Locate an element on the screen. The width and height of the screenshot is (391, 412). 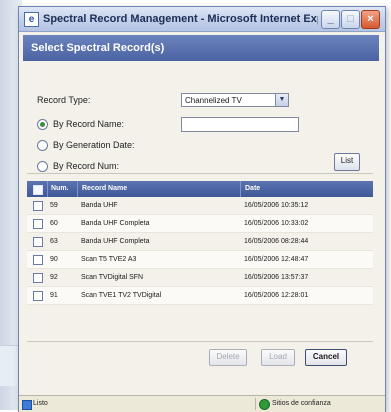
row-num: 60 is located at coordinates (54, 223).